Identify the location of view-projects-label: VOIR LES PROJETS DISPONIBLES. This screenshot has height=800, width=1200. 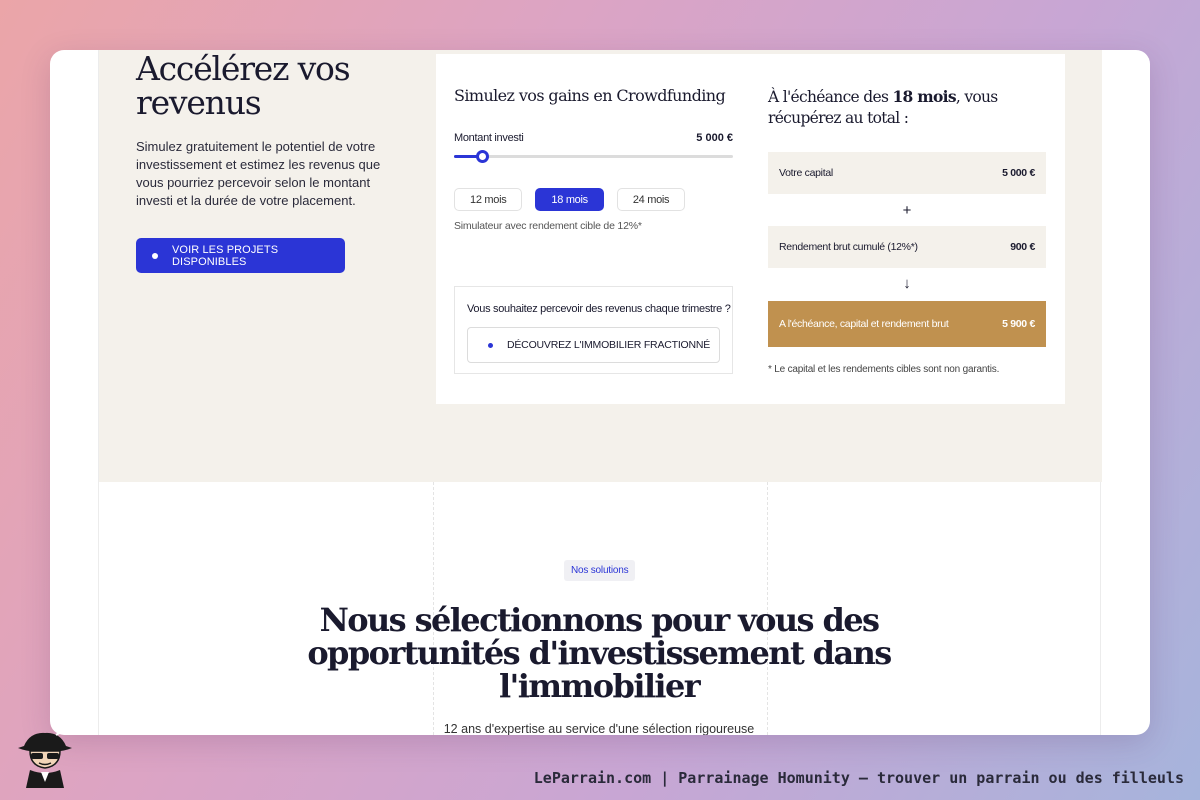
(225, 255).